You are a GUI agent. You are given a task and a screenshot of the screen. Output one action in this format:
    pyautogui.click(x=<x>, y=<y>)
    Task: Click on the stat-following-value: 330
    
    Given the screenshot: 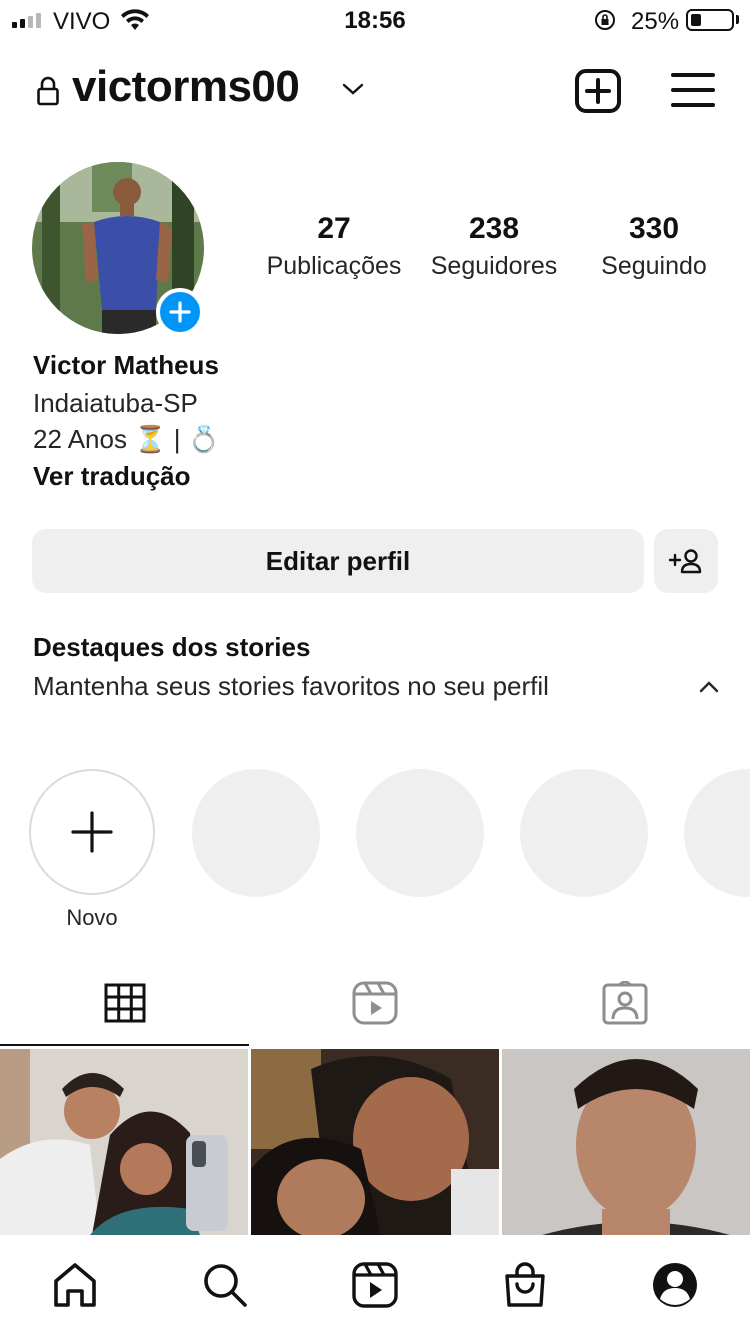 What is the action you would take?
    pyautogui.click(x=654, y=228)
    